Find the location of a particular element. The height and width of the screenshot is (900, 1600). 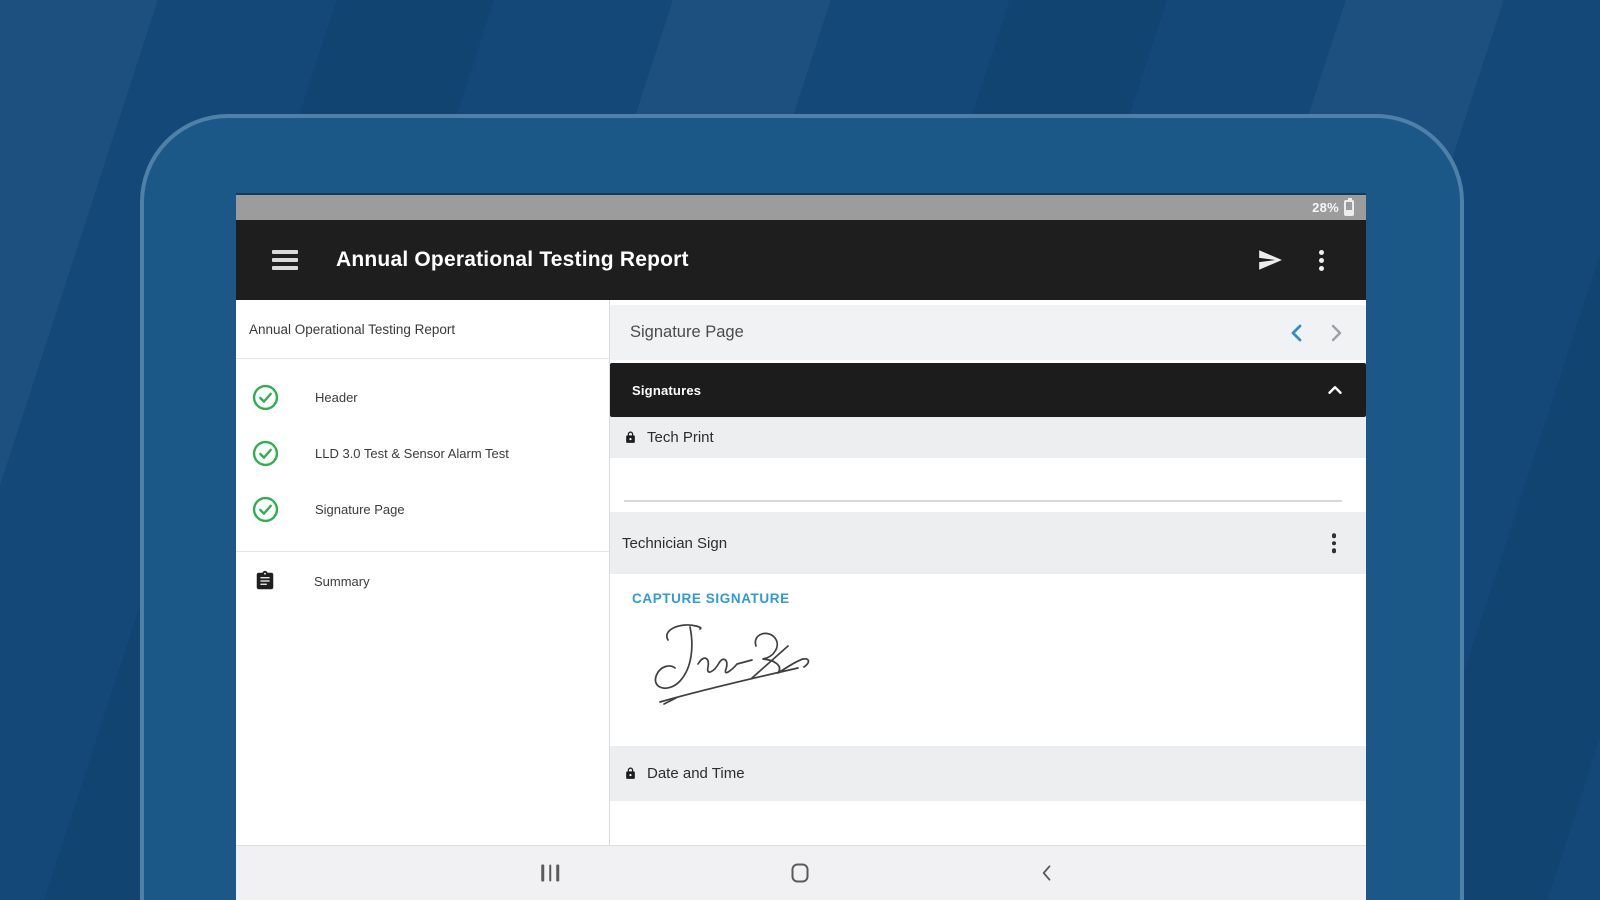

sidebar: Annual Operational Testing Report Header is located at coordinates (423, 572).